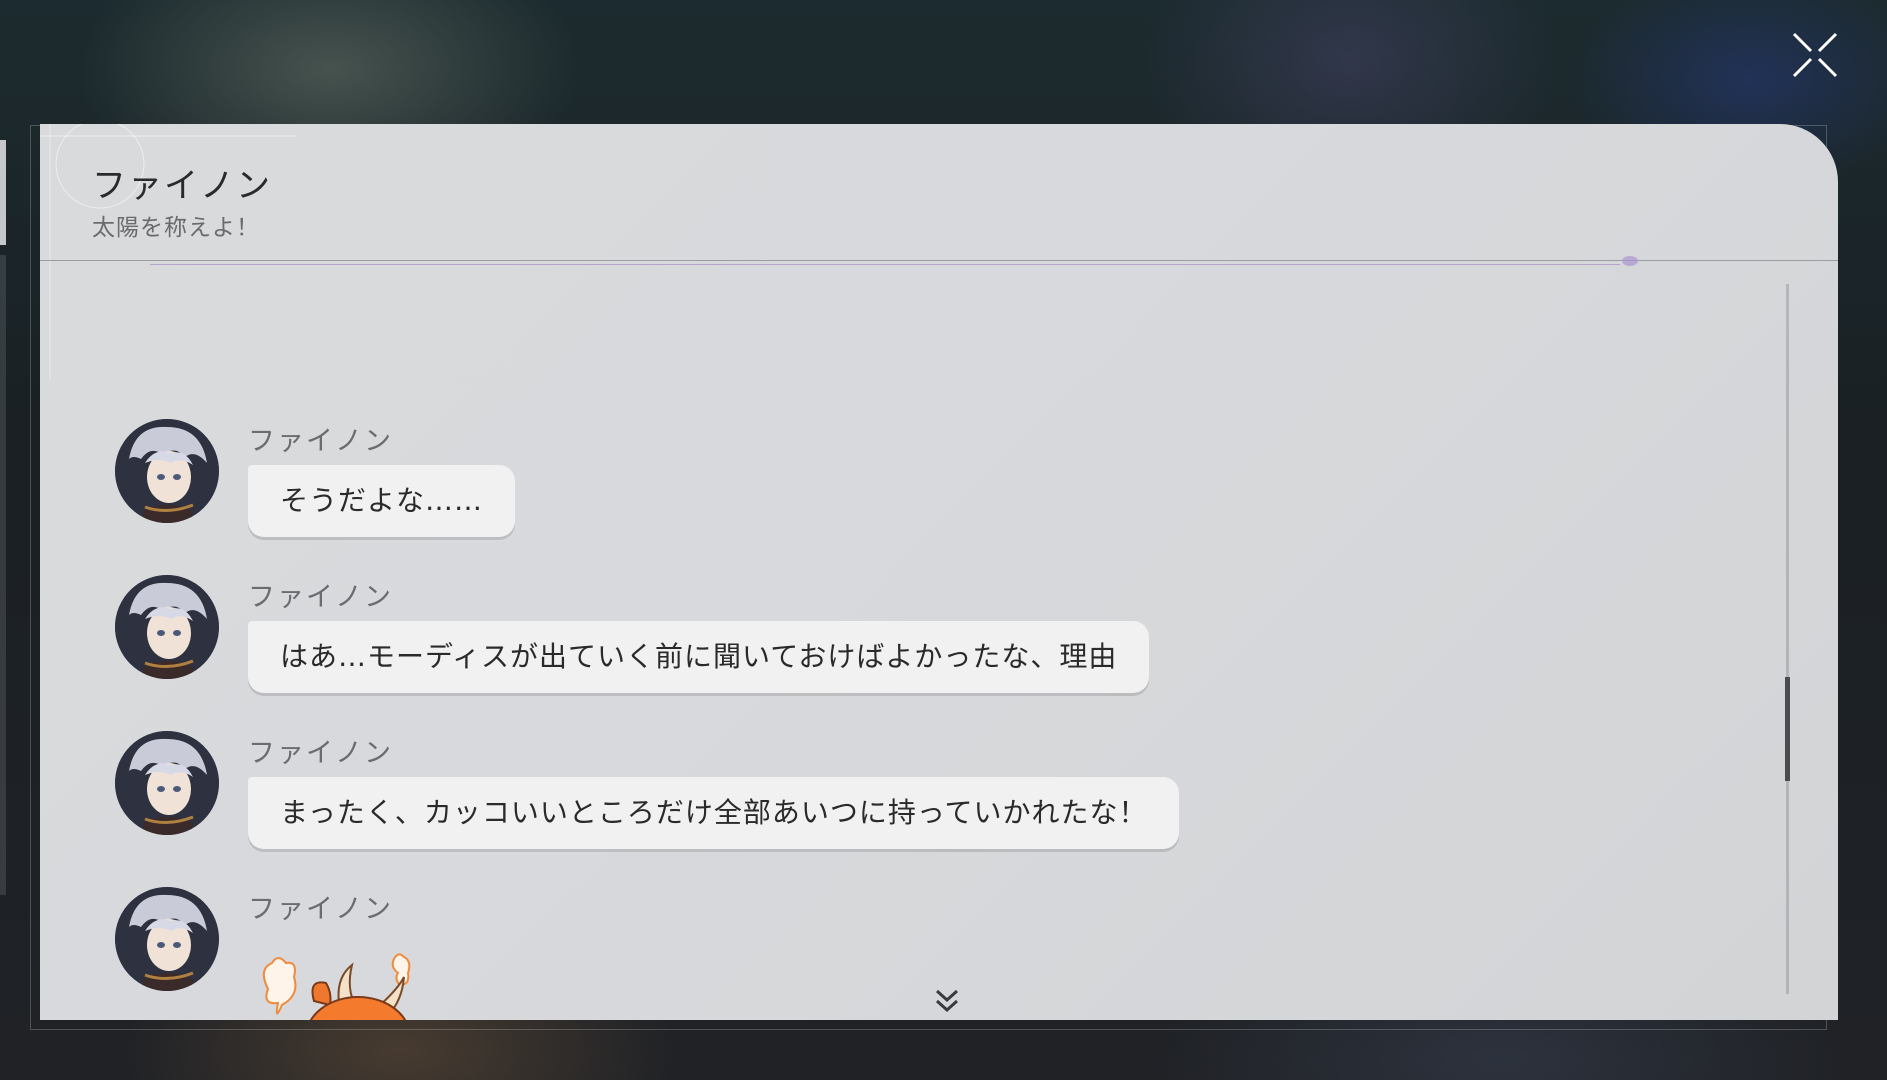  I want to click on scroll-down-button, so click(947, 1001).